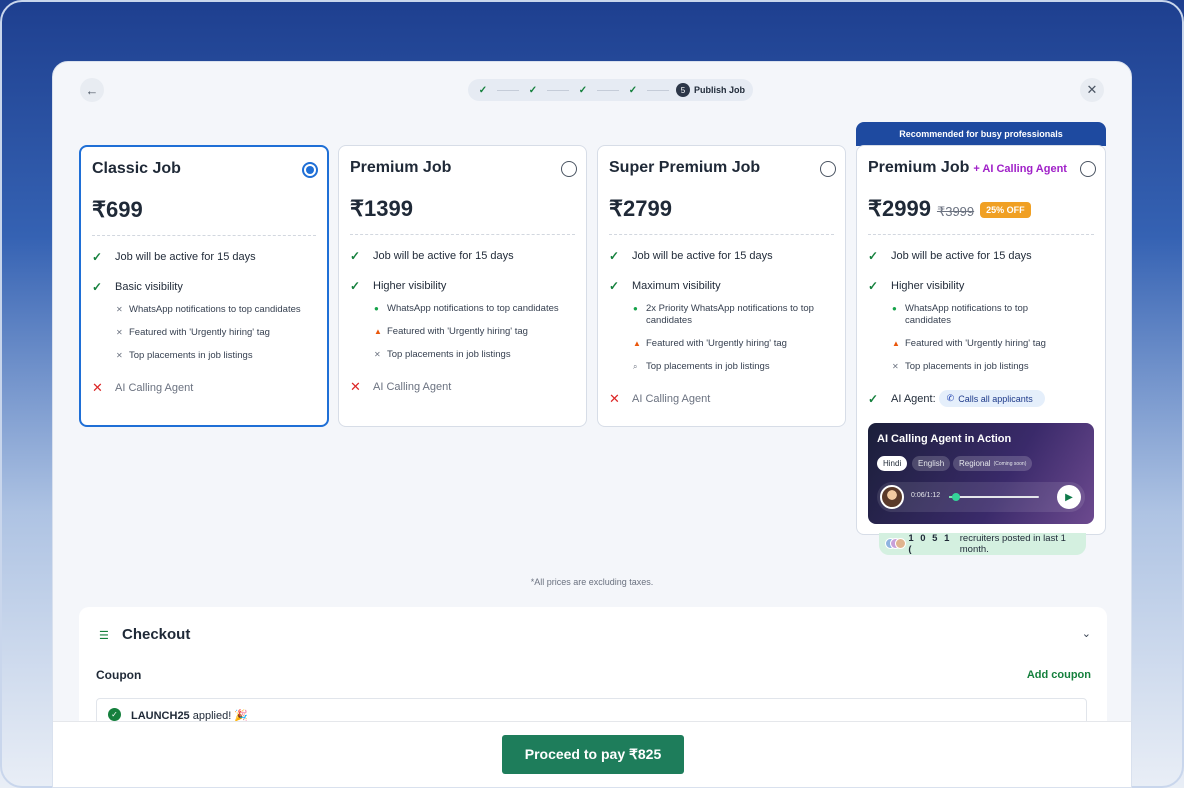 The width and height of the screenshot is (1184, 788). I want to click on search-icon: ⌕, so click(635, 366).